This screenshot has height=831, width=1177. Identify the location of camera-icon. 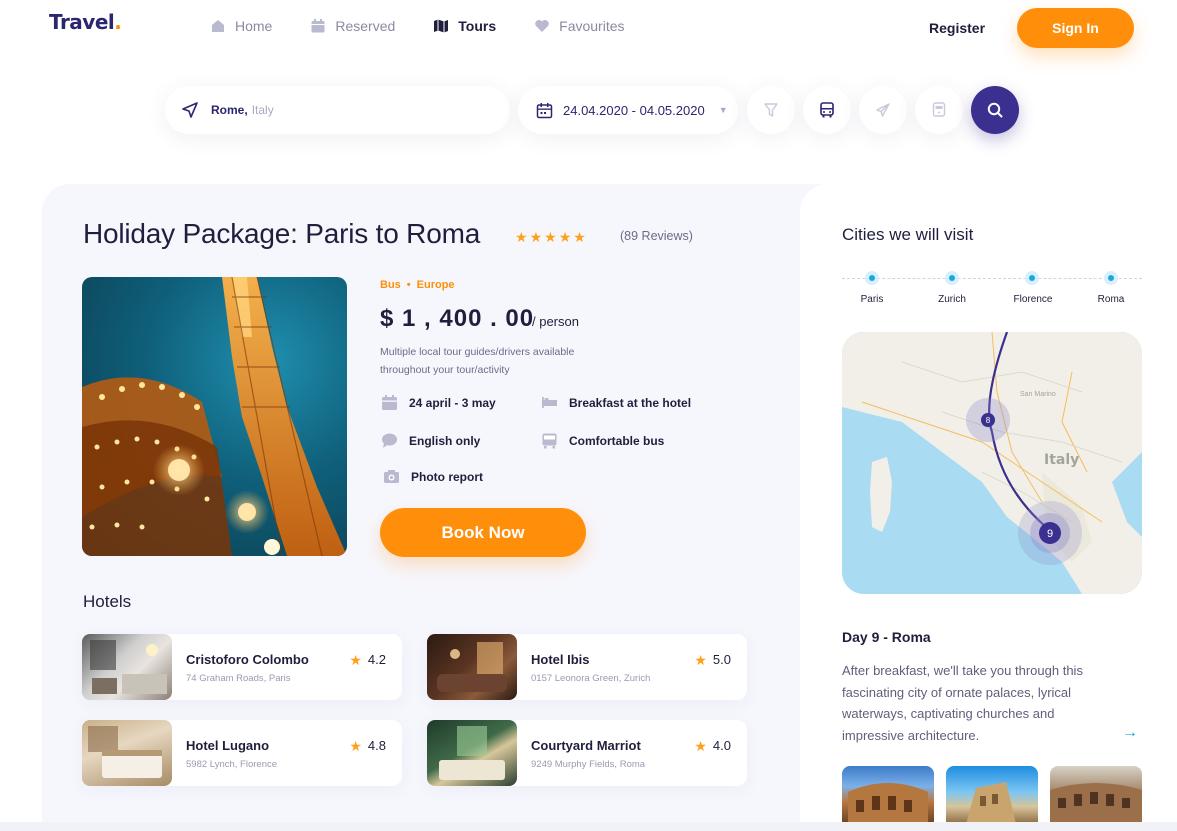
(391, 476).